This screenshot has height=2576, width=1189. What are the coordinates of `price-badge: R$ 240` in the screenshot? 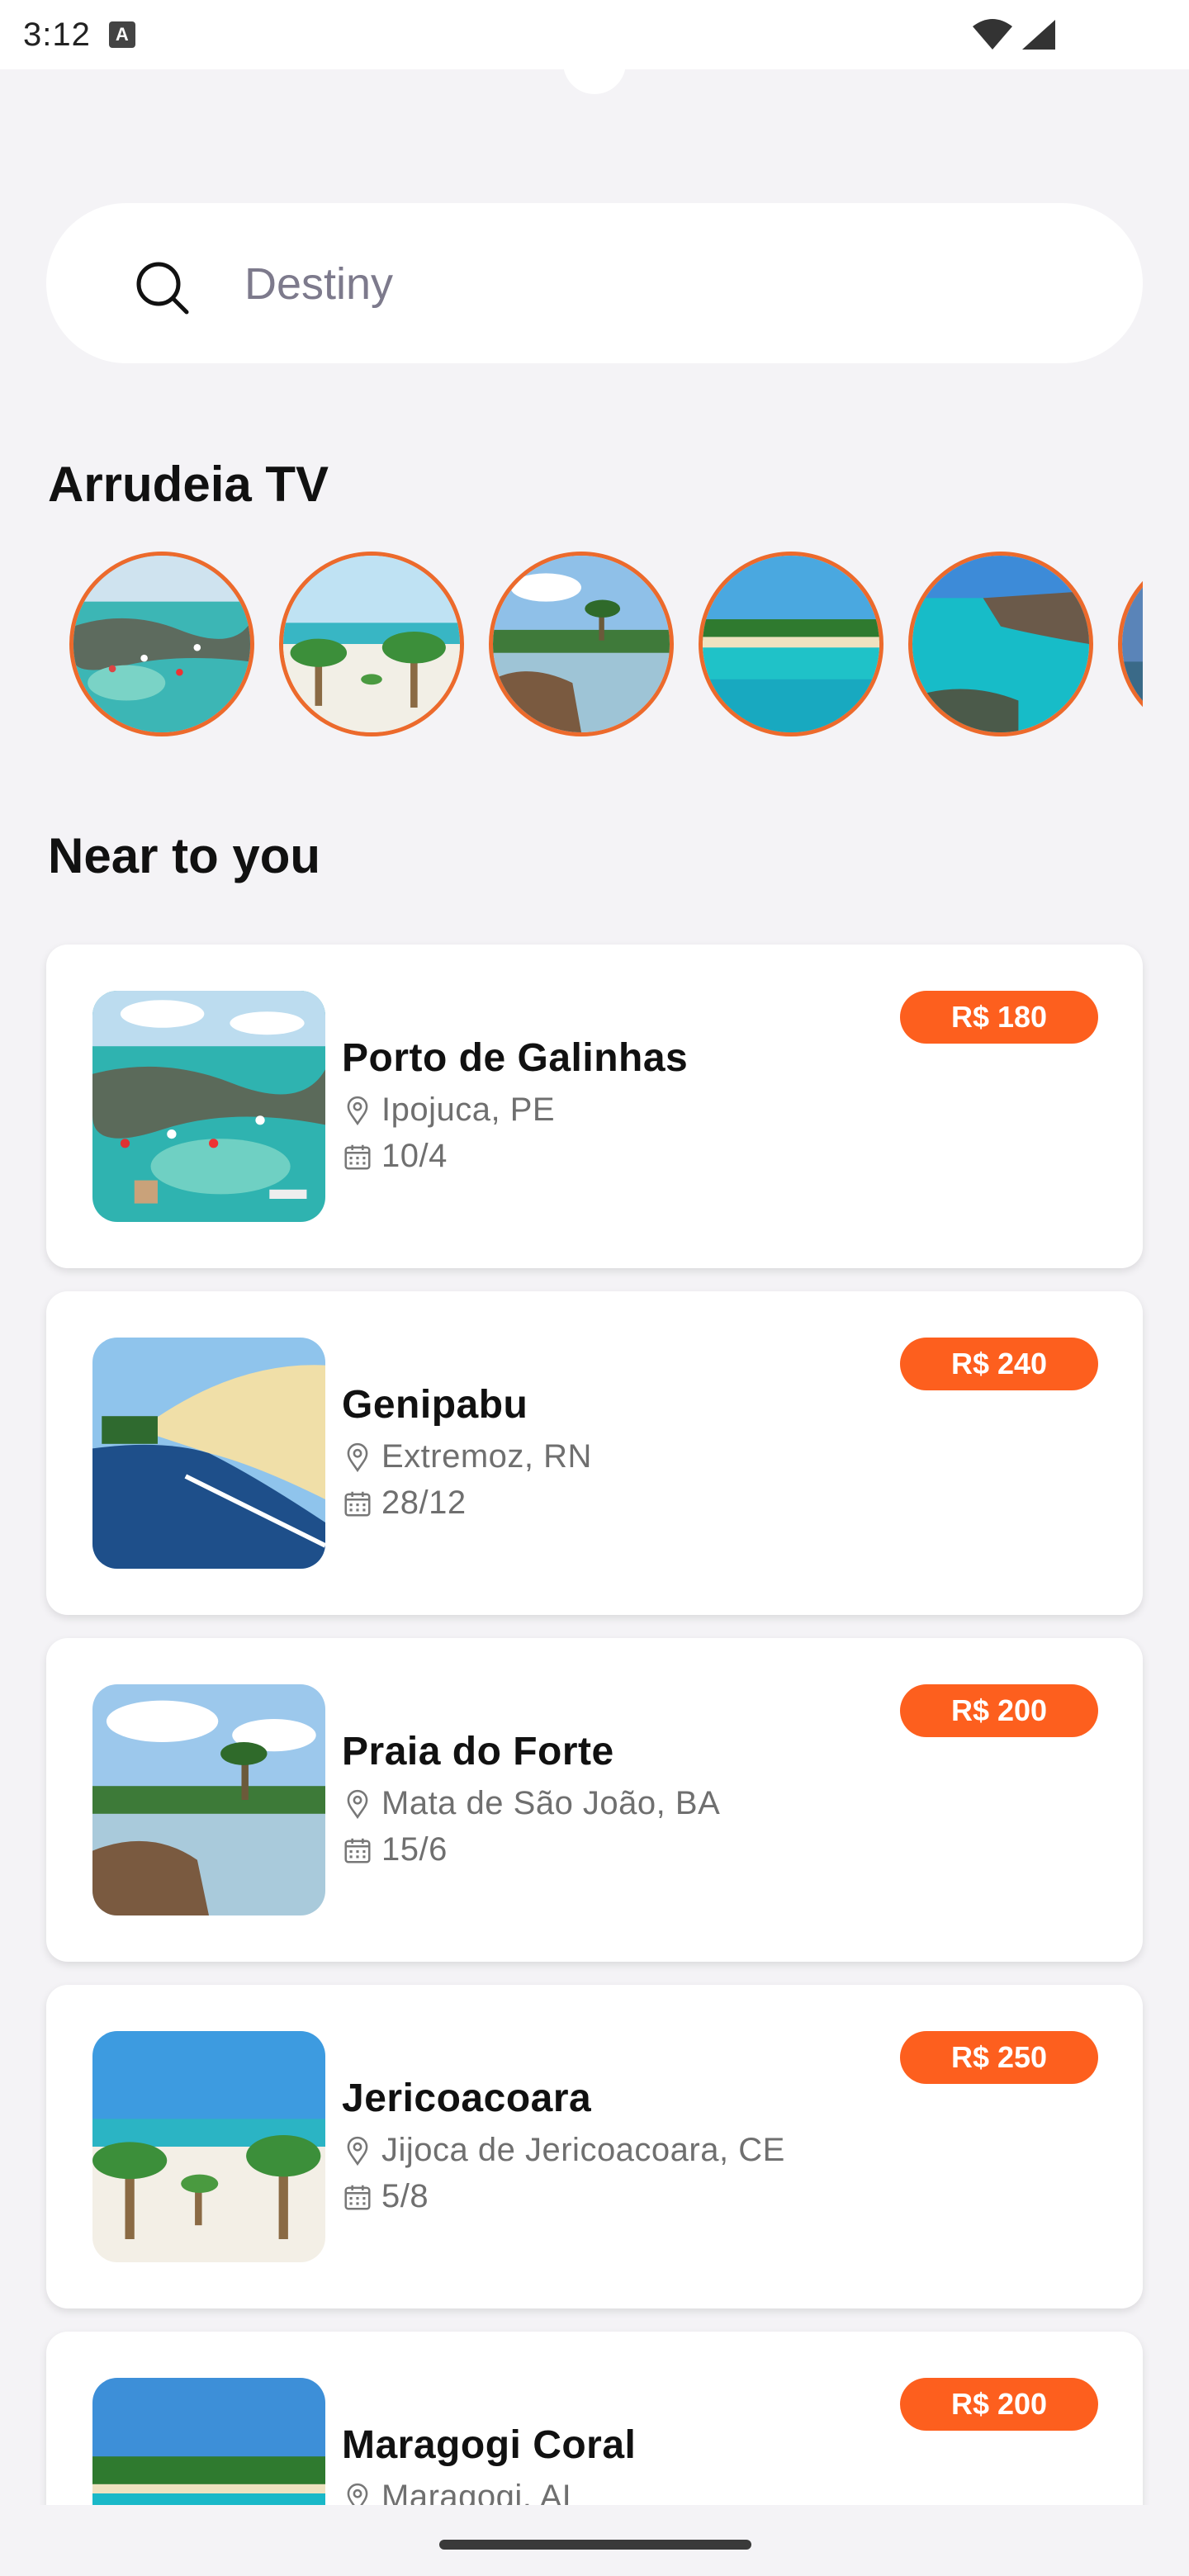 It's located at (999, 1364).